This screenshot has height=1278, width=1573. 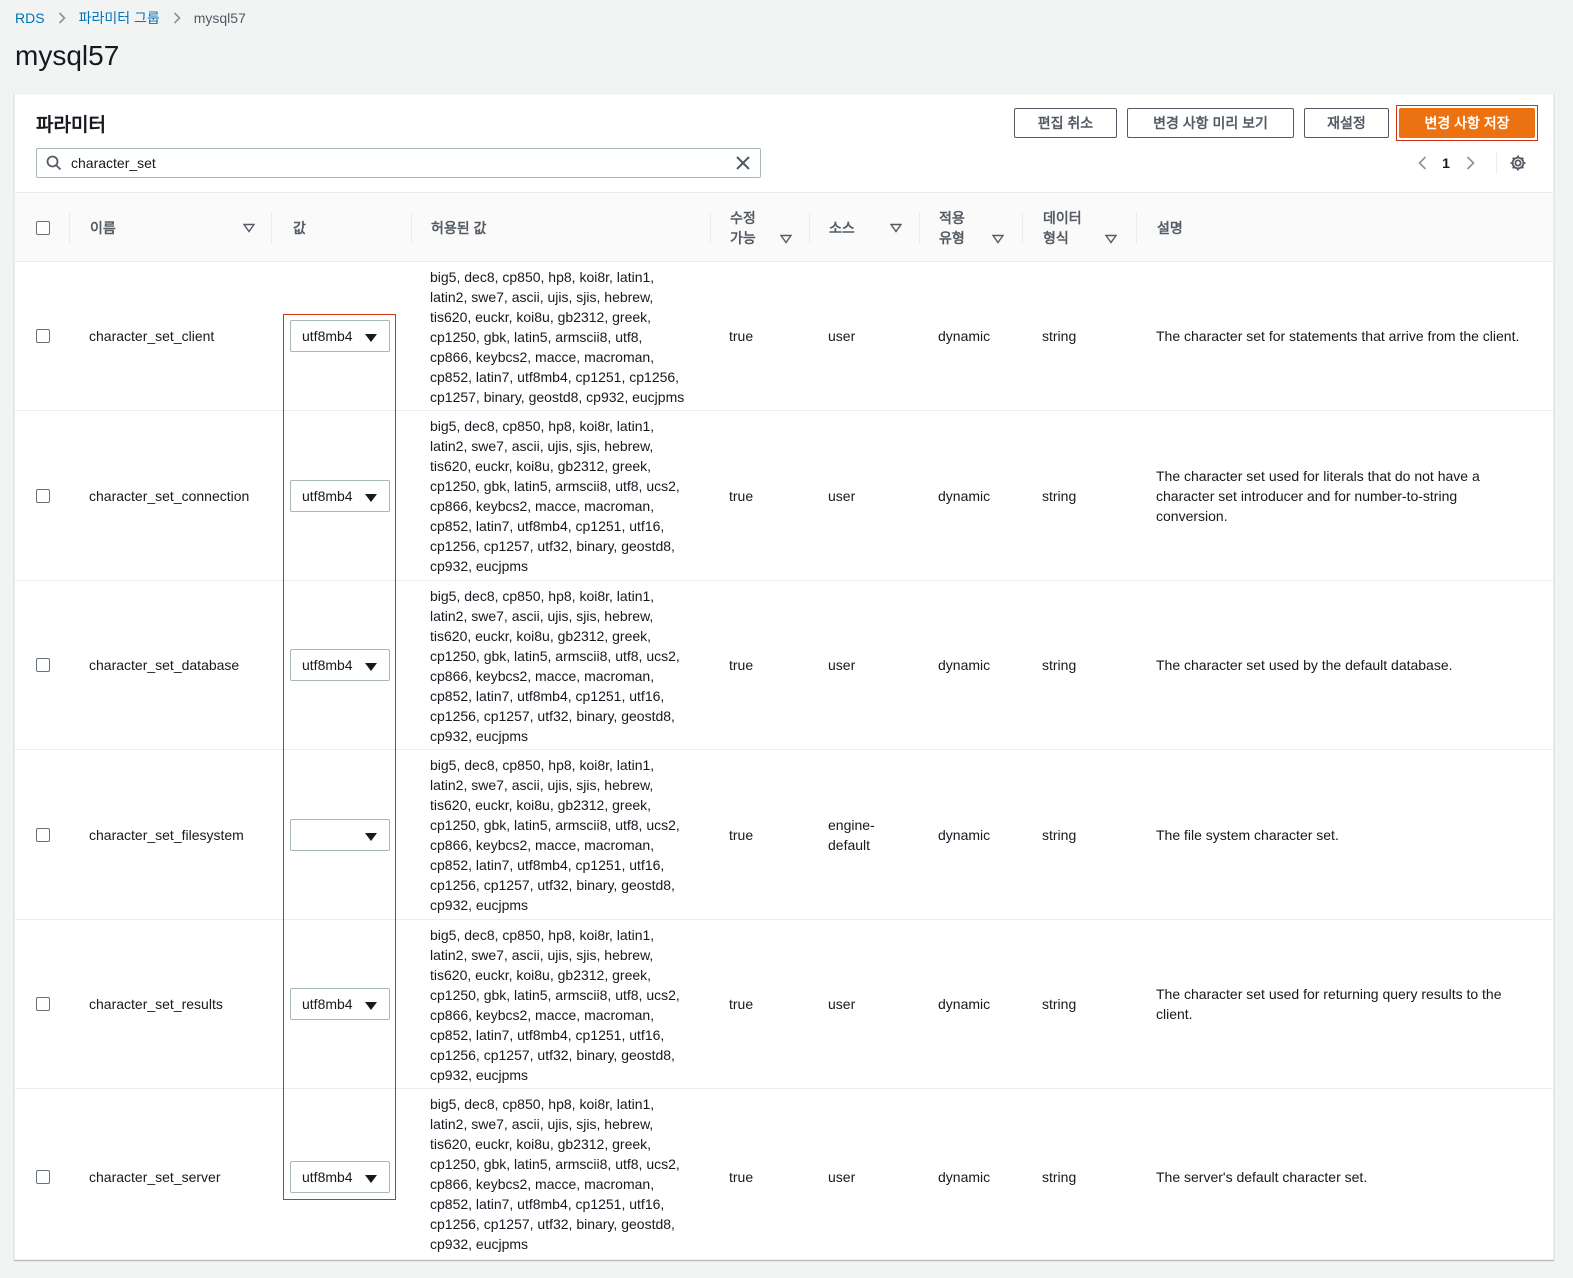 I want to click on caret-down-icon, so click(x=371, y=497).